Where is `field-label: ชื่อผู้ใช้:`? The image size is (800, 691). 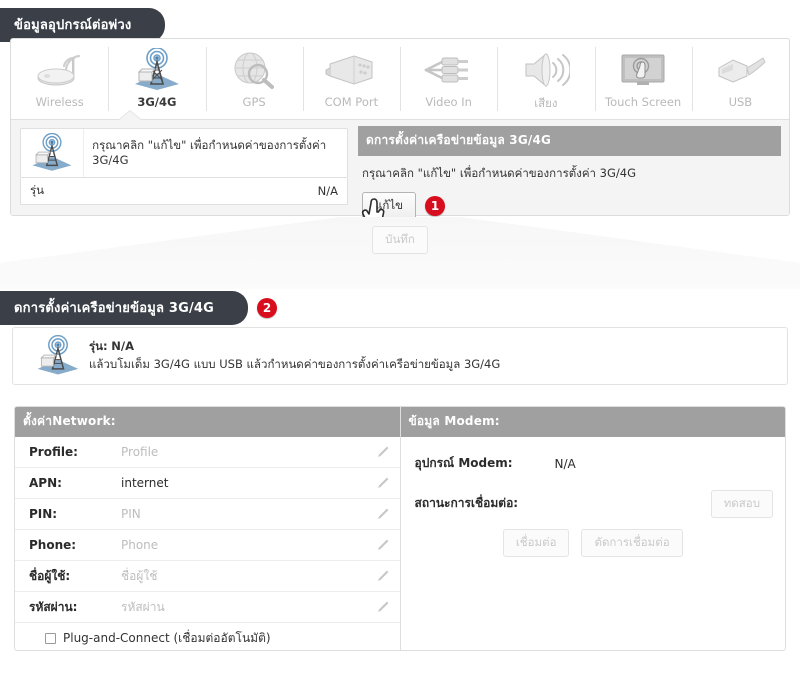 field-label: ชื่อผู้ใช้: is located at coordinates (50, 575).